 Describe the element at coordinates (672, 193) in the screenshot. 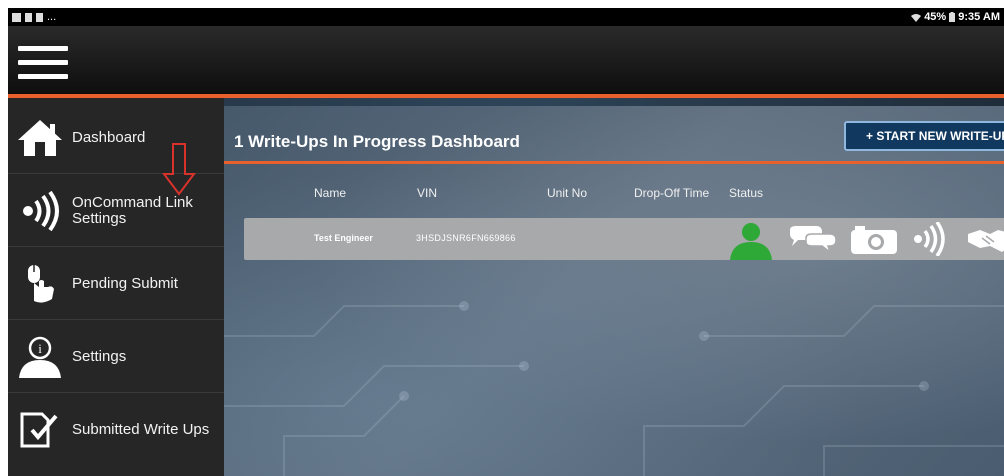

I see `column-header-drop-off-time: Drop-Off Time` at that location.